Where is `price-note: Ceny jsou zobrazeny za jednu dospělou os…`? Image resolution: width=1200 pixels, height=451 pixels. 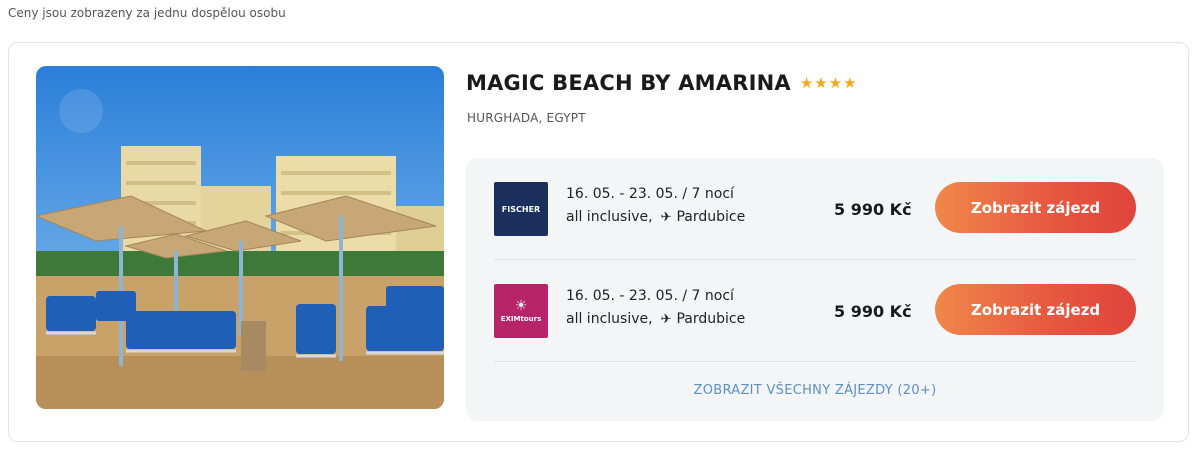 price-note: Ceny jsou zobrazeny za jednu dospělou os… is located at coordinates (147, 13).